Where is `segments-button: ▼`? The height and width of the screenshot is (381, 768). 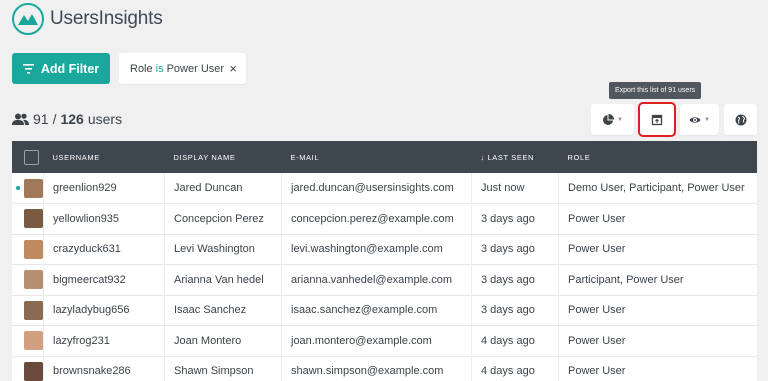 segments-button: ▼ is located at coordinates (612, 119).